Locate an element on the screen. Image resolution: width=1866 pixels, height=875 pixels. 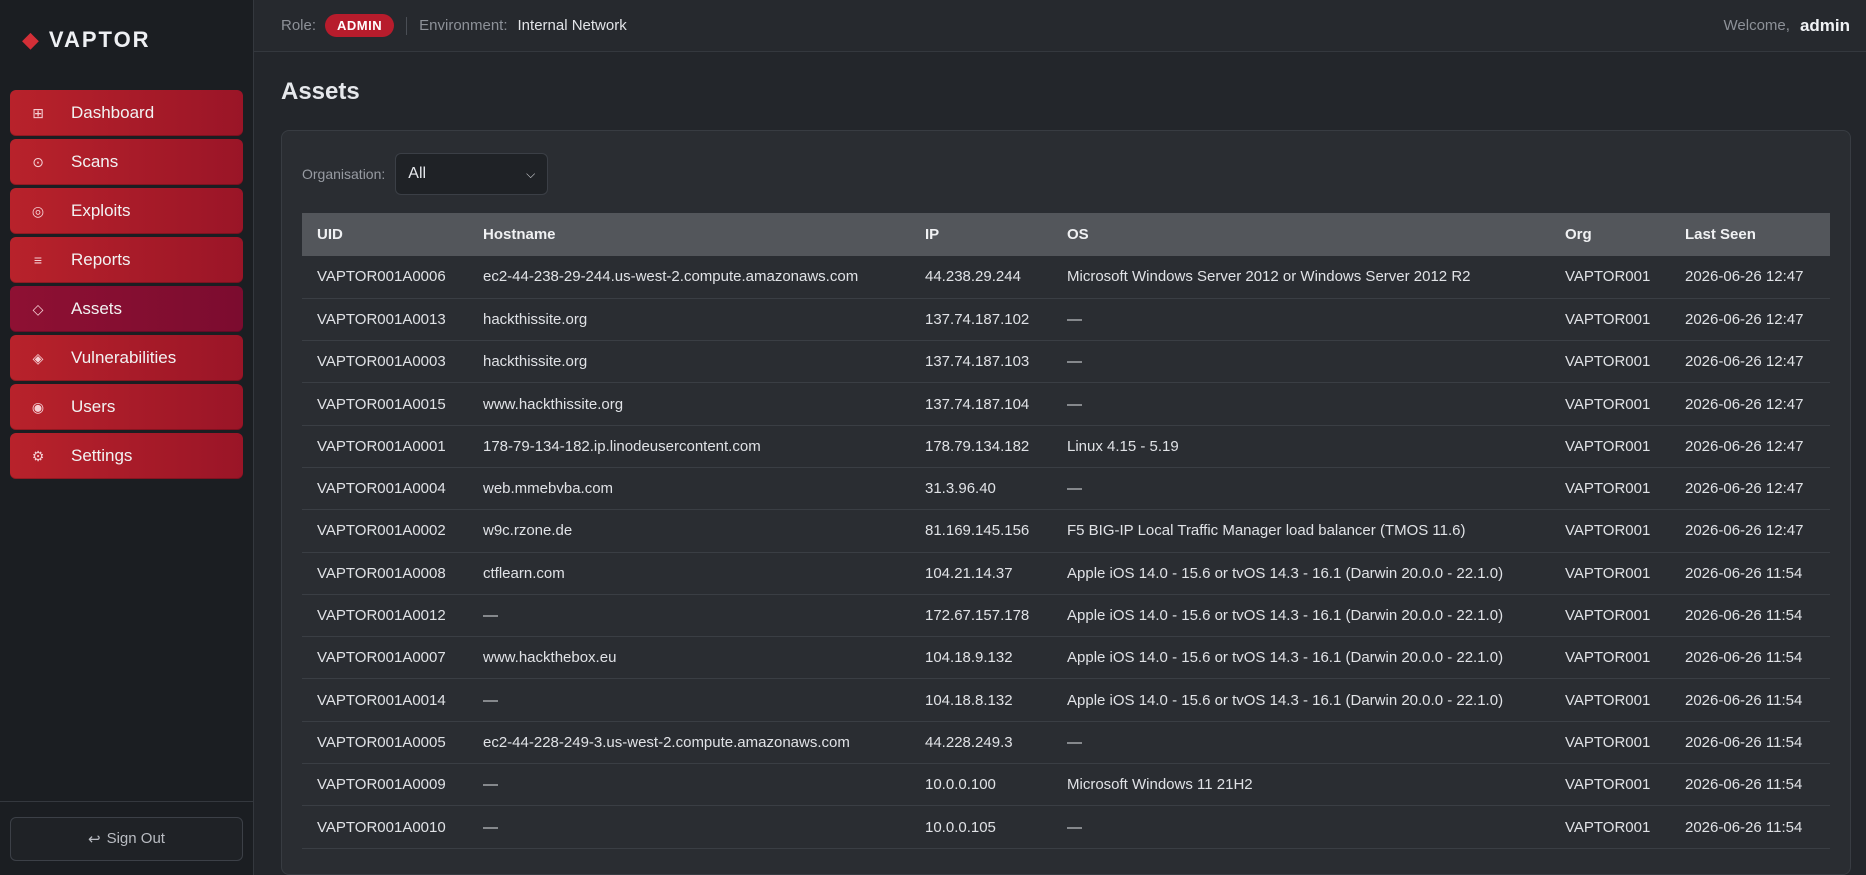
username: admin is located at coordinates (1825, 26).